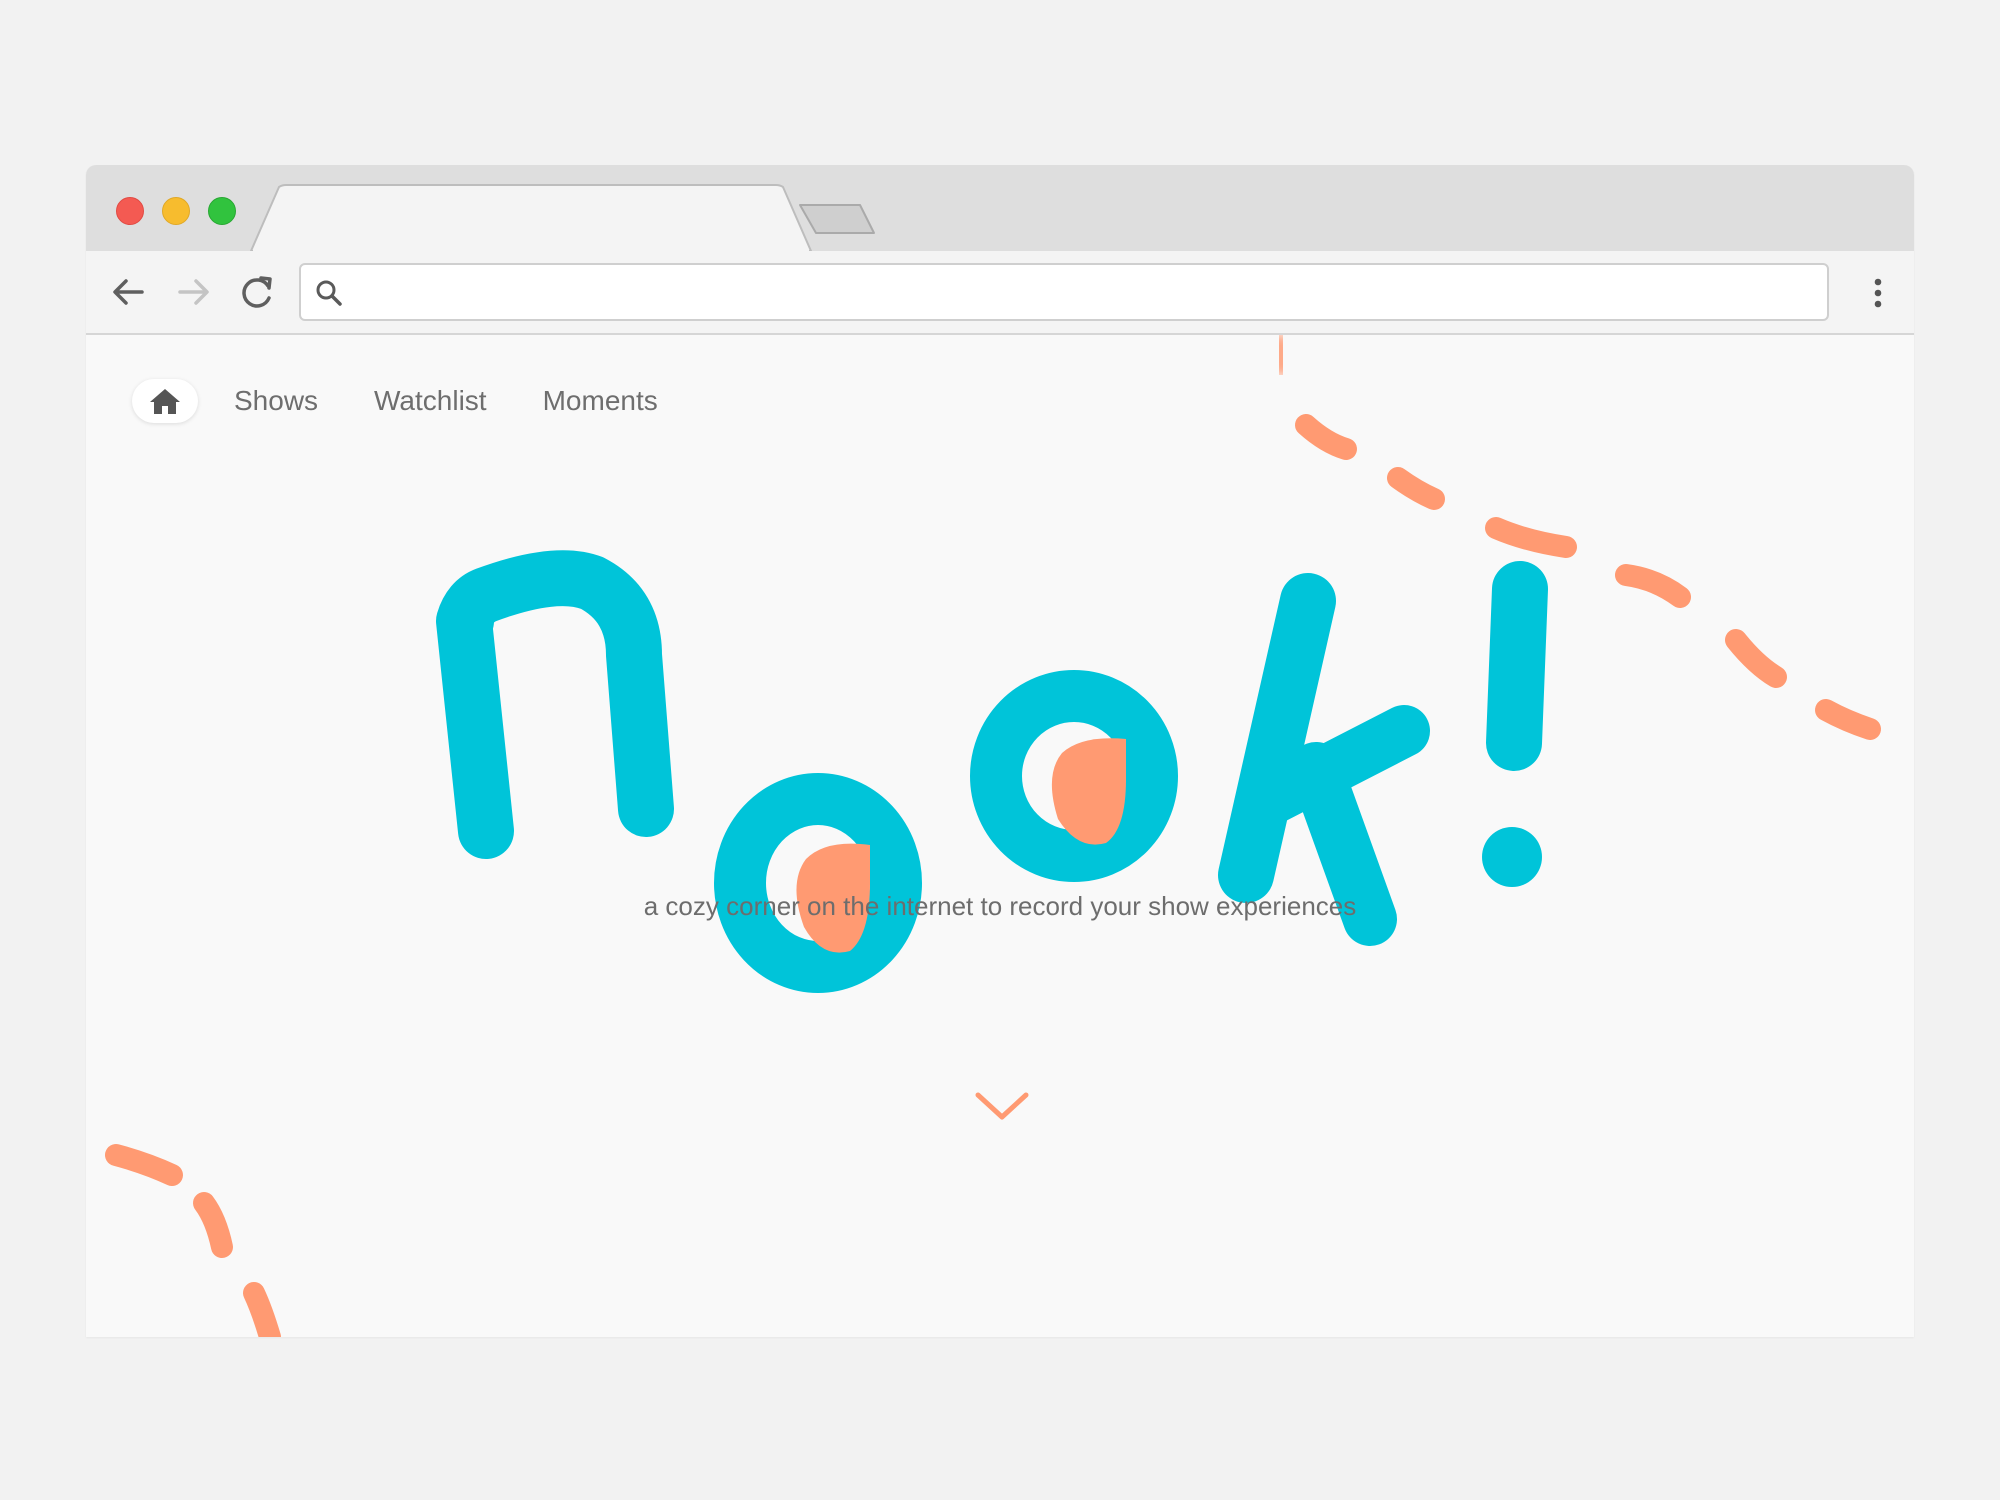  What do you see at coordinates (1515, 724) in the screenshot?
I see `logo-exclamation` at bounding box center [1515, 724].